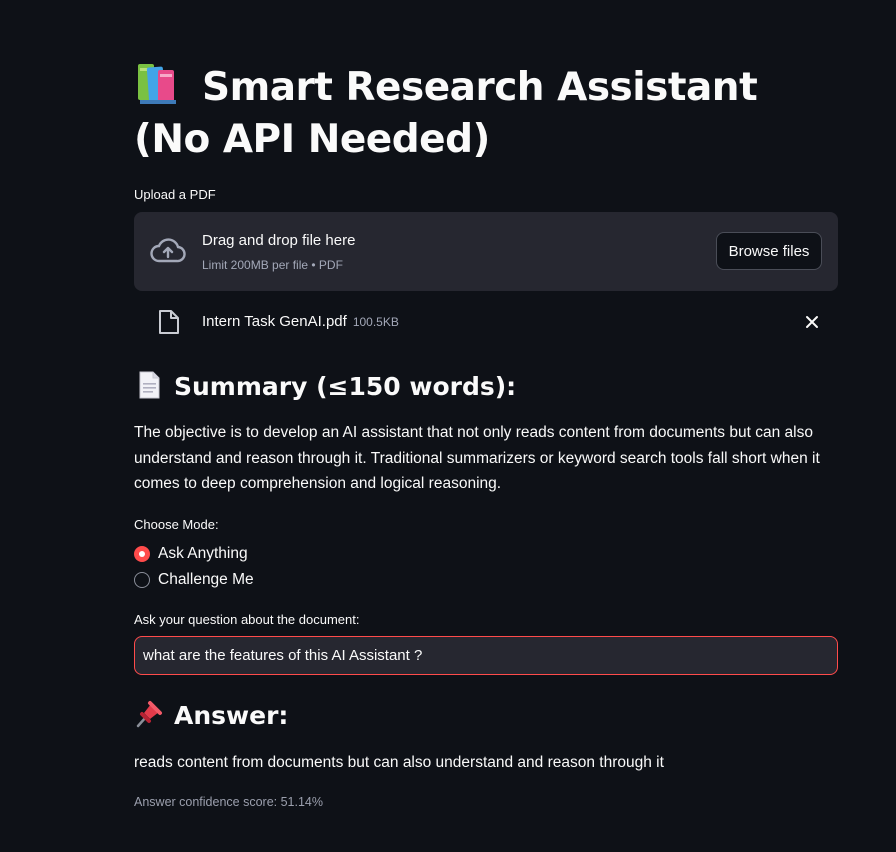 The width and height of the screenshot is (896, 852). What do you see at coordinates (345, 386) in the screenshot?
I see `summary-heading-text: Summary (≤150 words):` at bounding box center [345, 386].